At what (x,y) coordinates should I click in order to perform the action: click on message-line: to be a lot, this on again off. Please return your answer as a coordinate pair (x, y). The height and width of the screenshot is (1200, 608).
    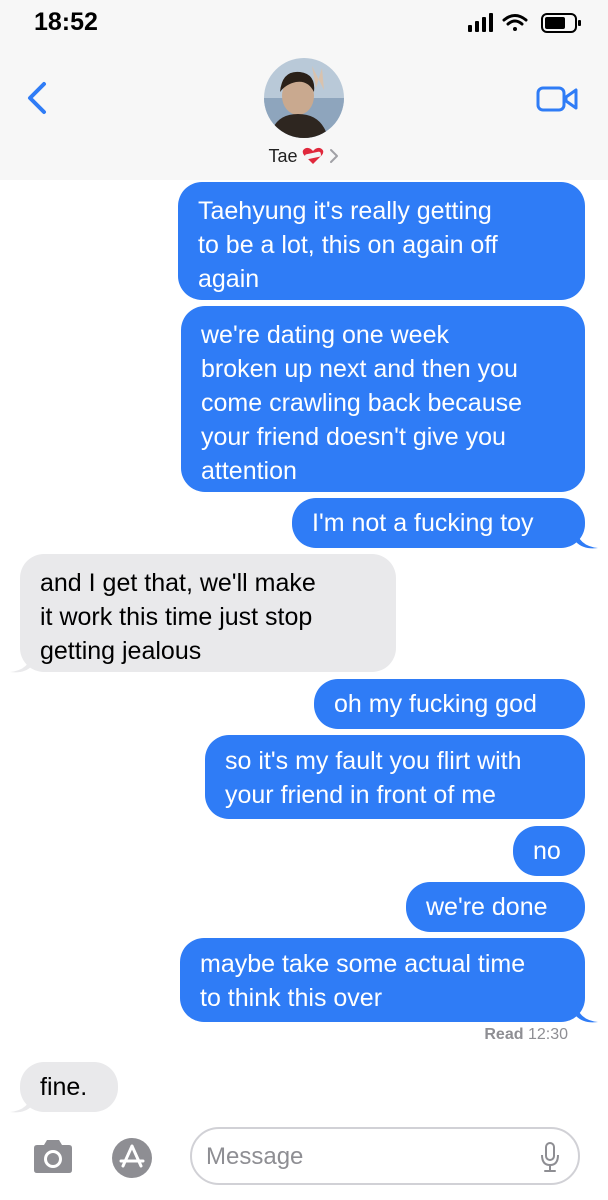
    Looking at the image, I should click on (348, 245).